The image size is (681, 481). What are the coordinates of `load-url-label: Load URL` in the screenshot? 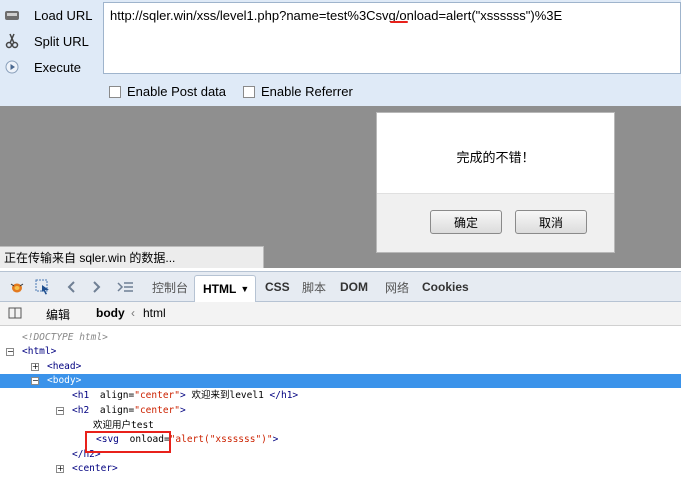 It's located at (63, 15).